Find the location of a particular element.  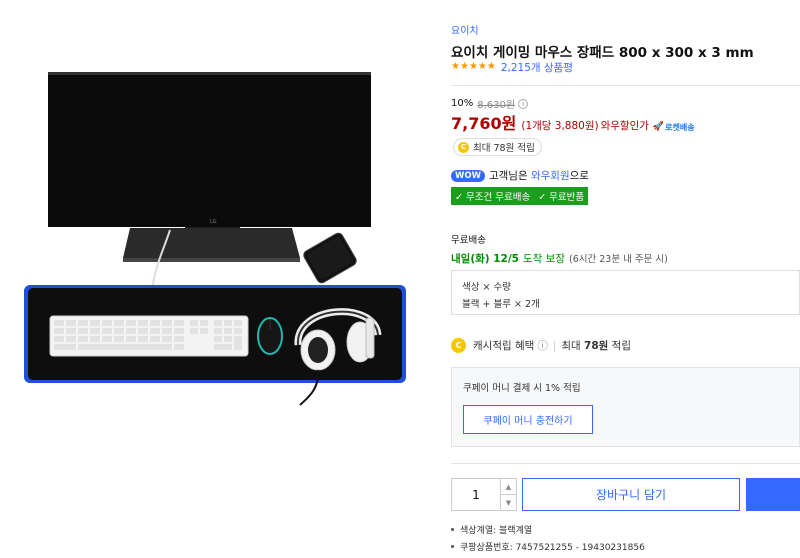

add-to-cart-button: 장바구니 담기 is located at coordinates (631, 494).